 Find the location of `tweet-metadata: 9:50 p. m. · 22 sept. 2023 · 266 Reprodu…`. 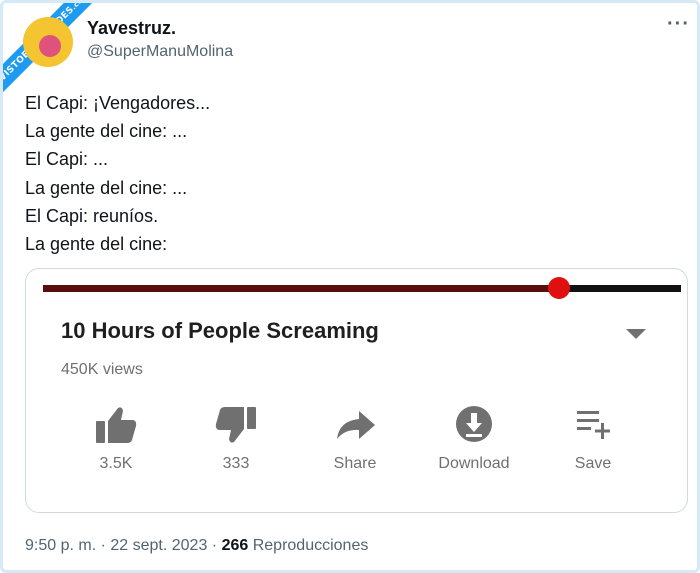

tweet-metadata: 9:50 p. m. · 22 sept. 2023 · 266 Reprodu… is located at coordinates (196, 546).